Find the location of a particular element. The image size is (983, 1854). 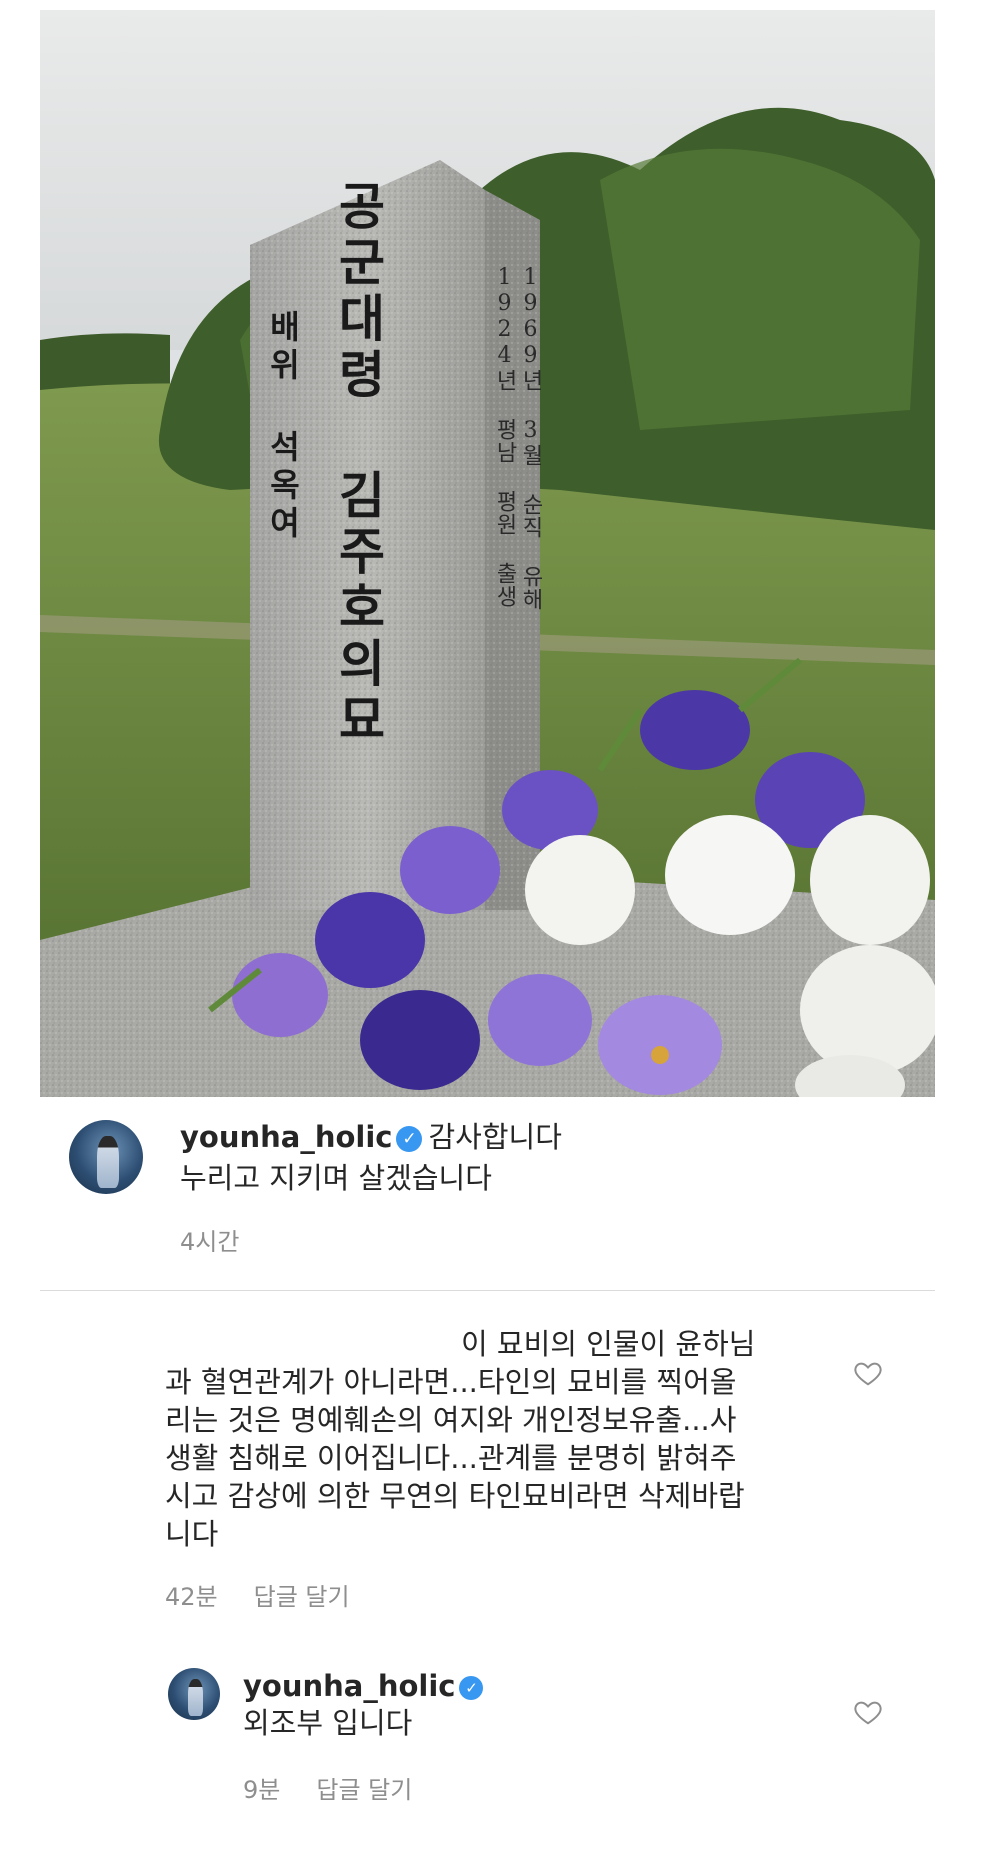

comment-line: 리는 것은 명예훼손의 여지와 개인정보유출...사 is located at coordinates (451, 1420).